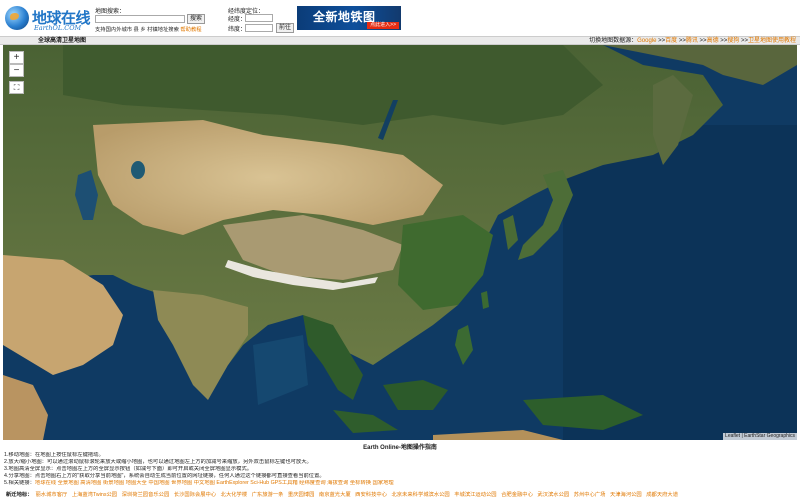 This screenshot has height=501, width=800. I want to click on related-link: 国家地理, so click(383, 483).